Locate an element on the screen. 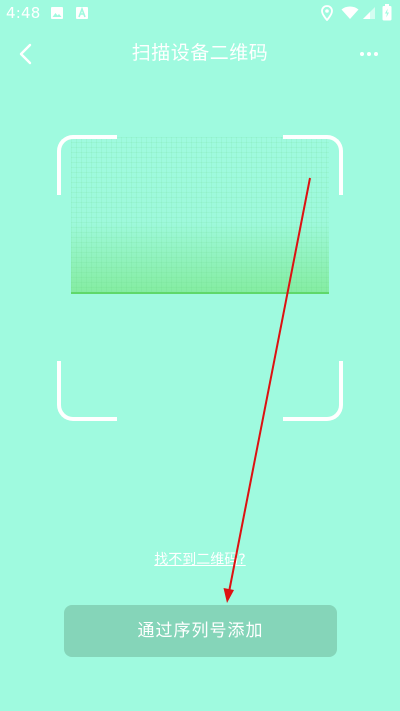  more-button is located at coordinates (369, 54).